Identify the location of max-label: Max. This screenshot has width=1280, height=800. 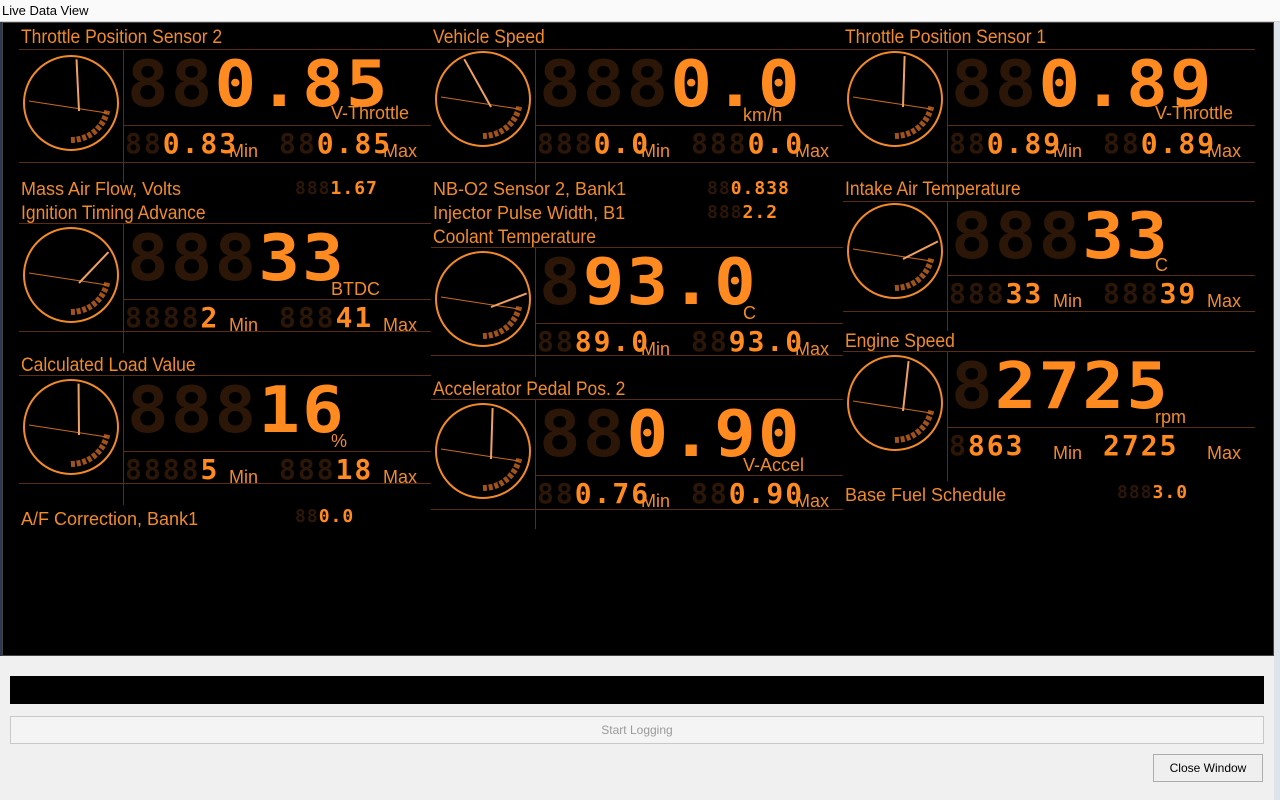
(1224, 301).